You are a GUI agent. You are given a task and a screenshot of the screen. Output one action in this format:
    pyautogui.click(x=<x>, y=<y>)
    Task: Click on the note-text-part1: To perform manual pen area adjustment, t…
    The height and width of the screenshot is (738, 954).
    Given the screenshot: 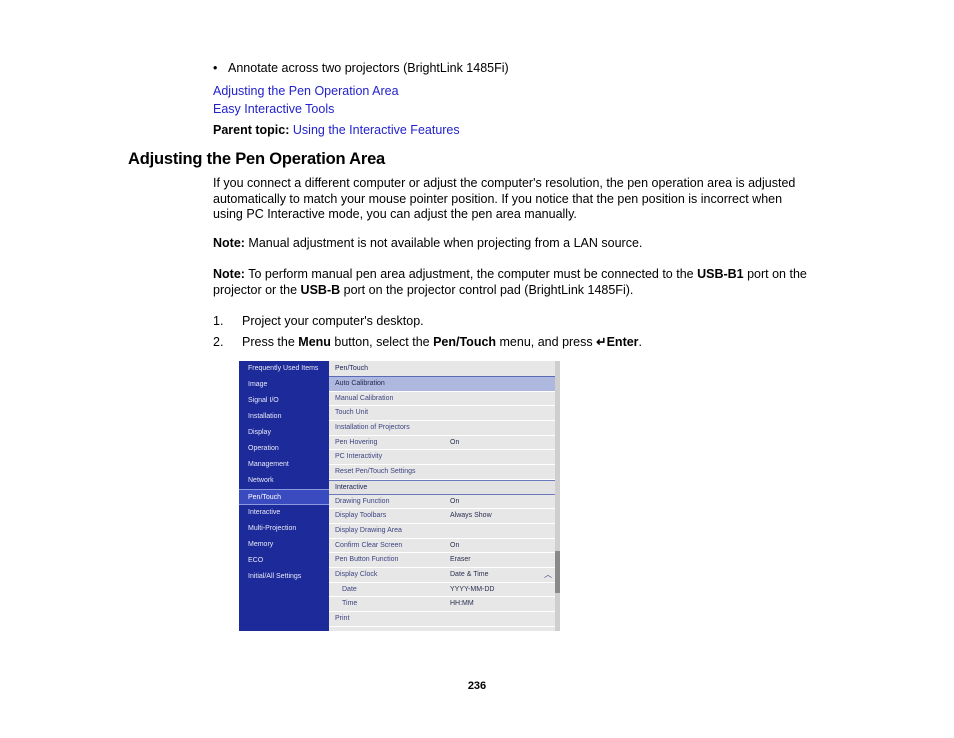 What is the action you would take?
    pyautogui.click(x=471, y=274)
    